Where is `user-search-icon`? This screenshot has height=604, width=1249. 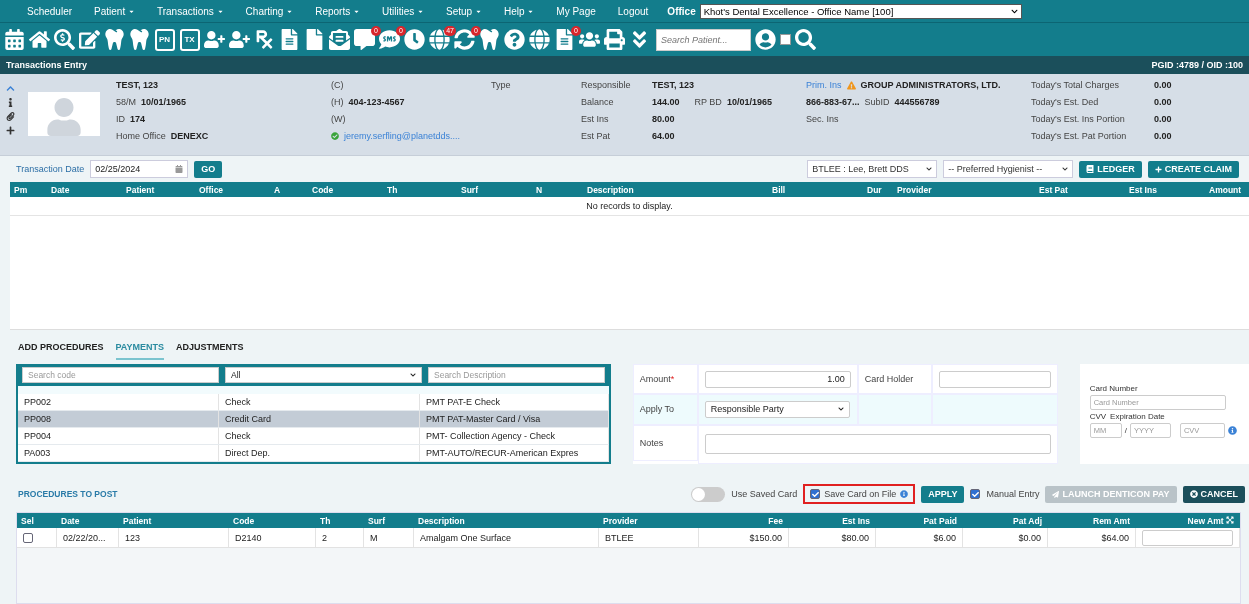
user-search-icon is located at coordinates (765, 39).